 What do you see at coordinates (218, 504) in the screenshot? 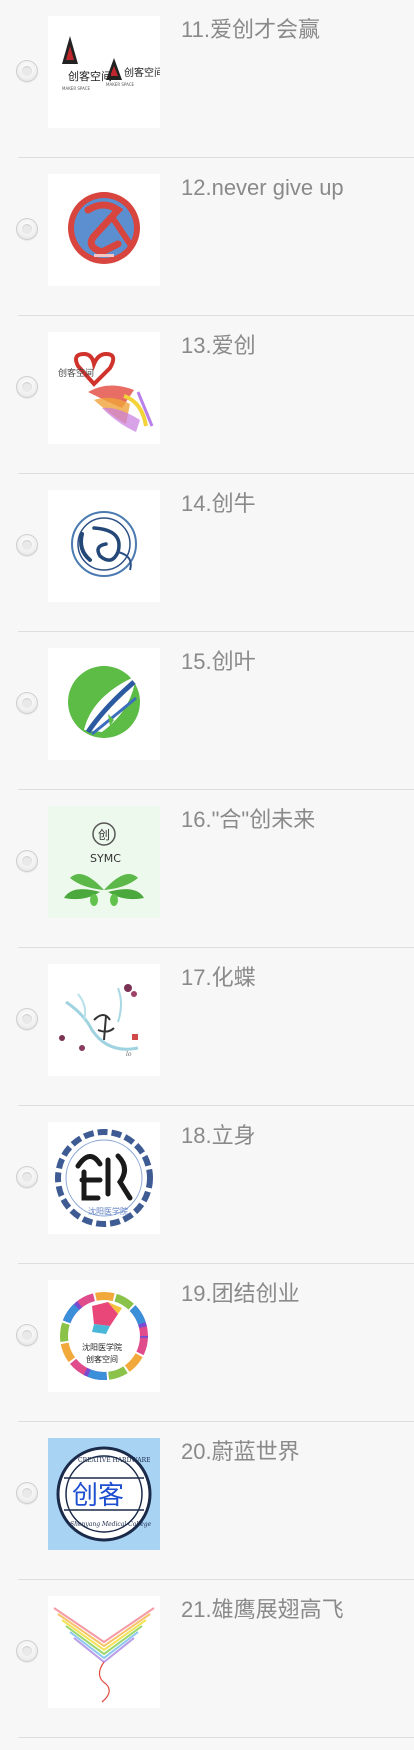
I see `option-label: 14.创牛` at bounding box center [218, 504].